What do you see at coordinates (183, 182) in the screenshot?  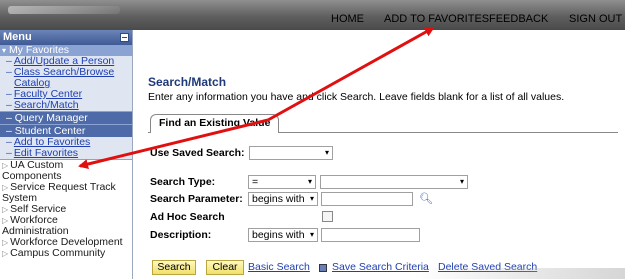 I see `search-type-label: Search Type:` at bounding box center [183, 182].